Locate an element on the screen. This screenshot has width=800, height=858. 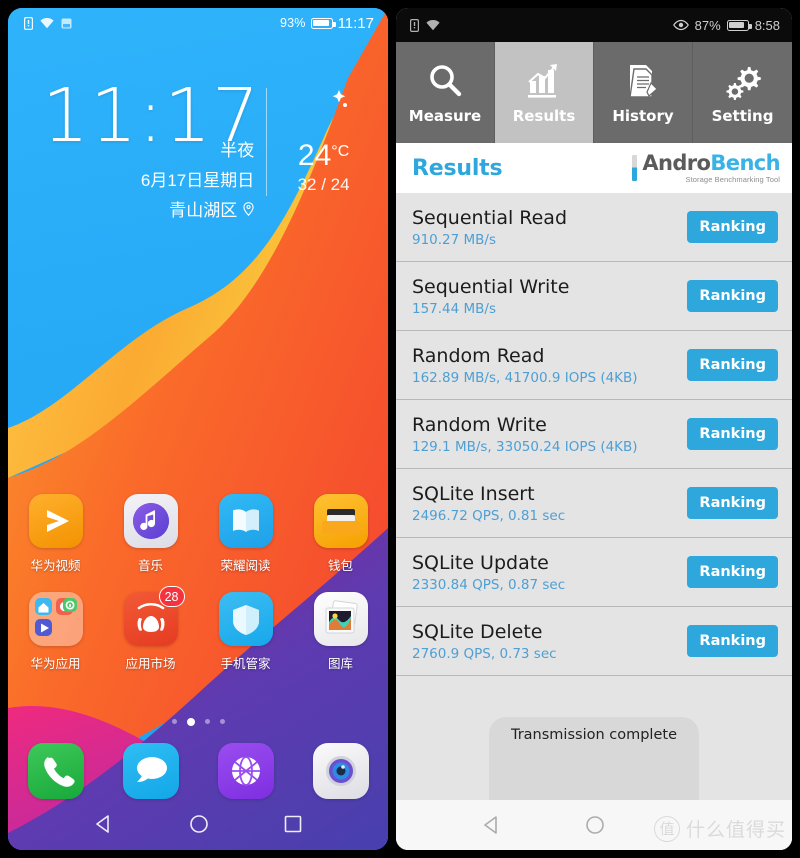
dock is located at coordinates (198, 771).